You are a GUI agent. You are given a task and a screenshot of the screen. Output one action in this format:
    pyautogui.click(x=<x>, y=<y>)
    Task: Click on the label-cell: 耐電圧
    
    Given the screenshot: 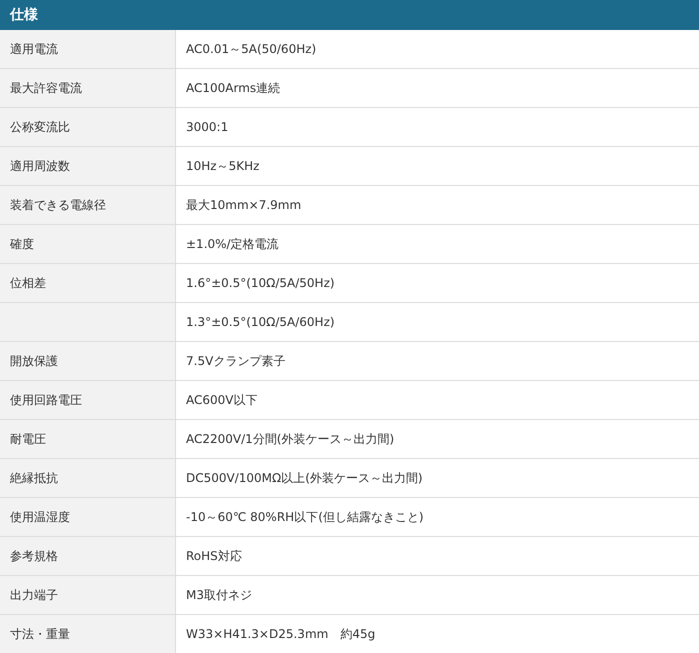 What is the action you would take?
    pyautogui.click(x=88, y=439)
    